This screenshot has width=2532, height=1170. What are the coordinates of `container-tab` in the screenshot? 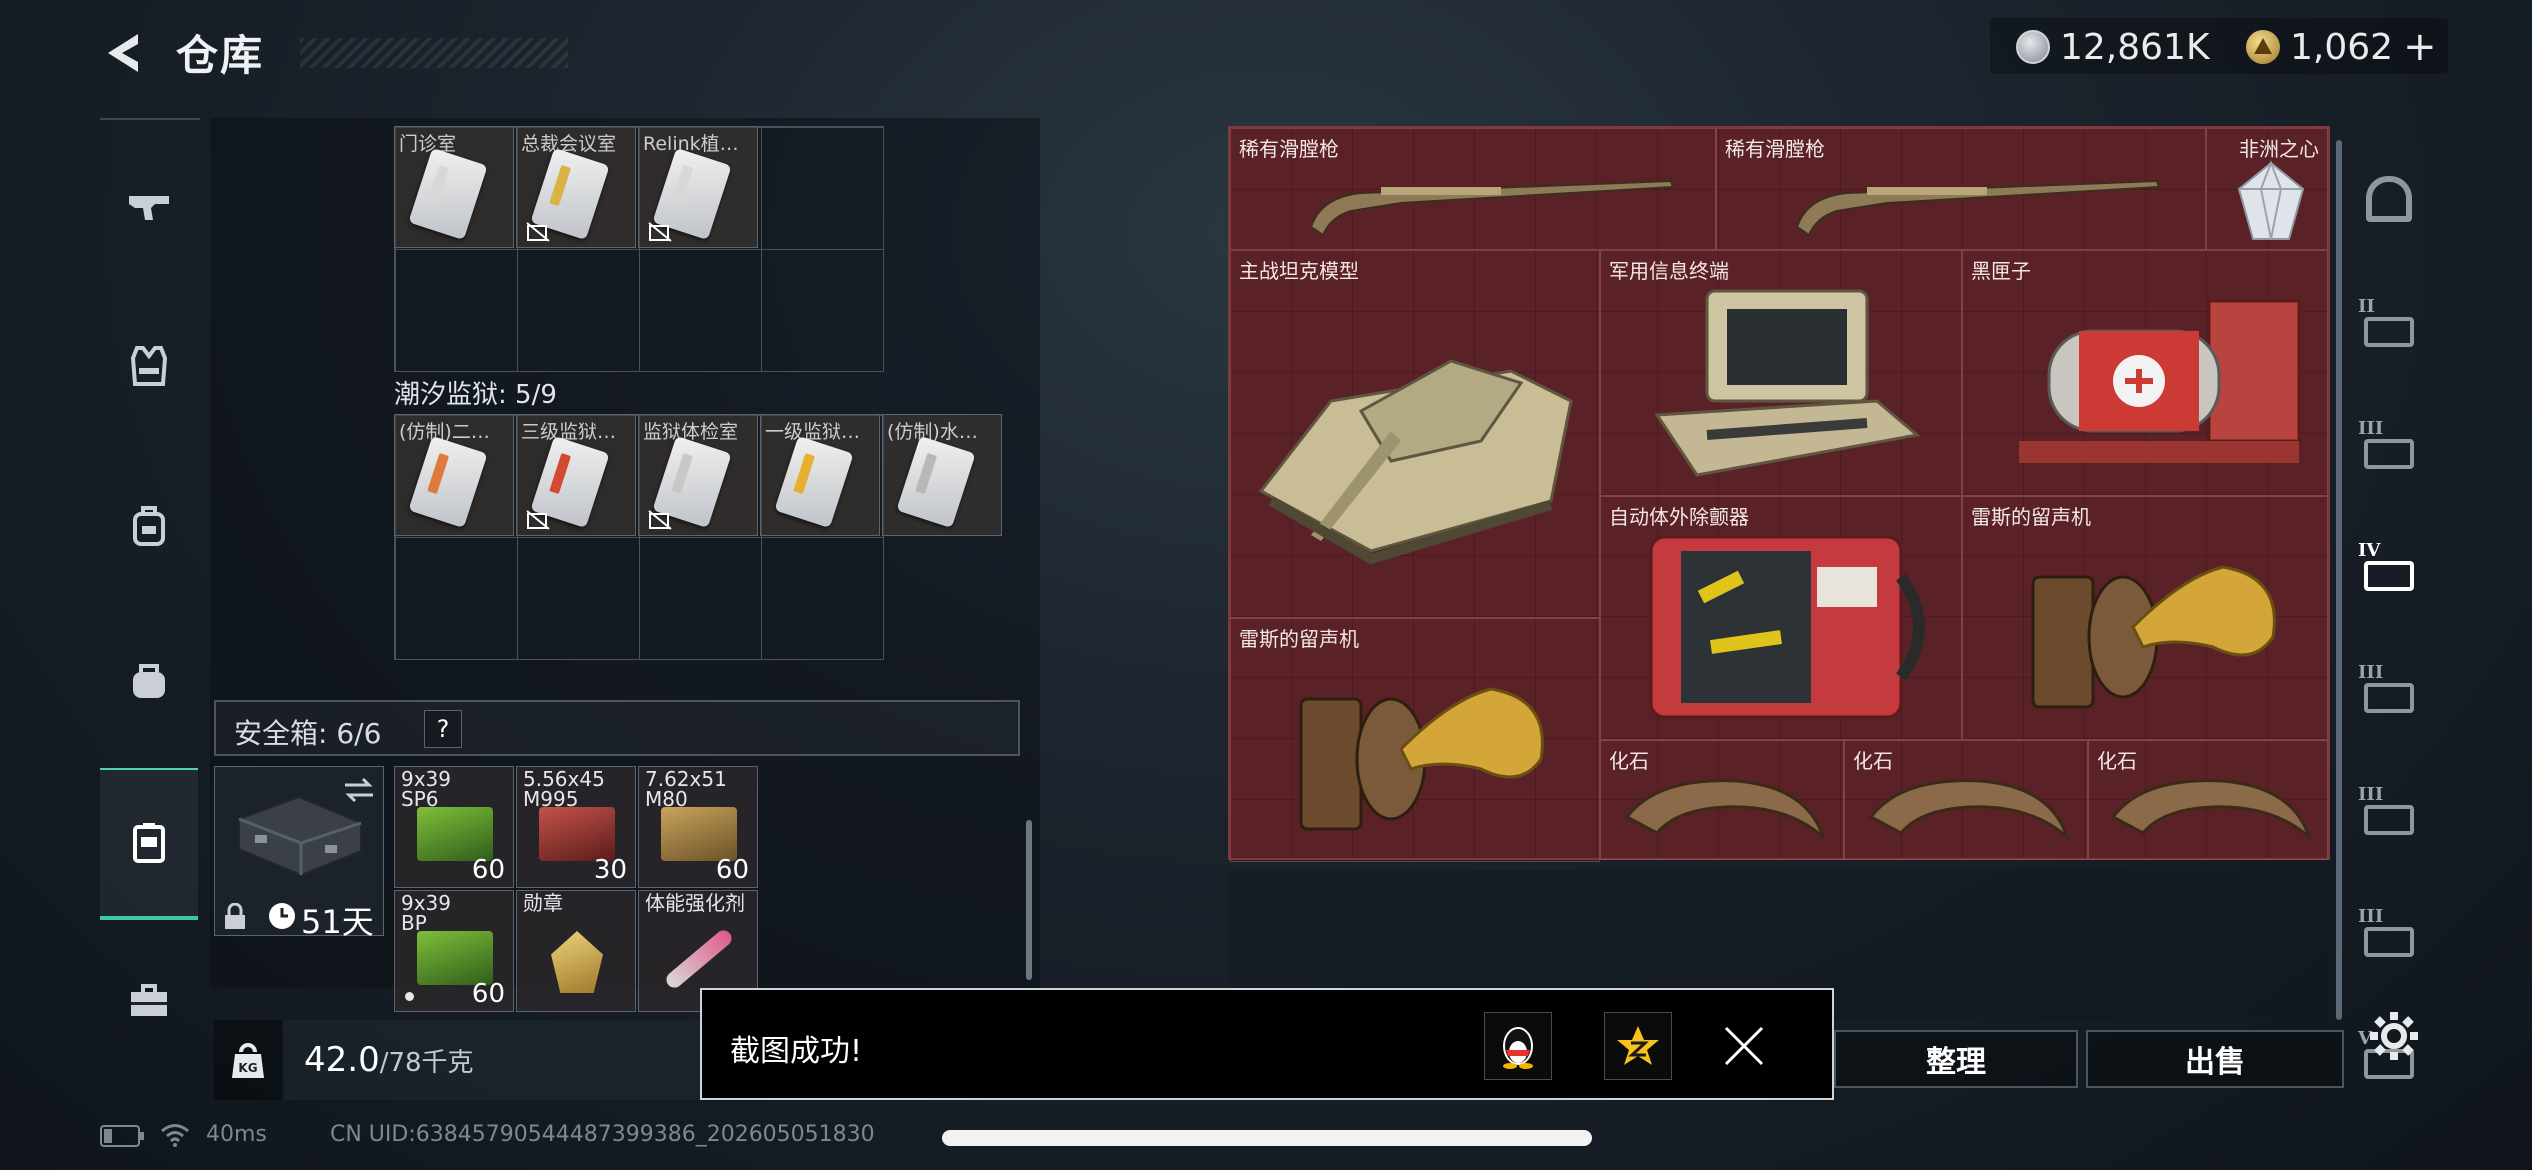 It's located at (2389, 199).